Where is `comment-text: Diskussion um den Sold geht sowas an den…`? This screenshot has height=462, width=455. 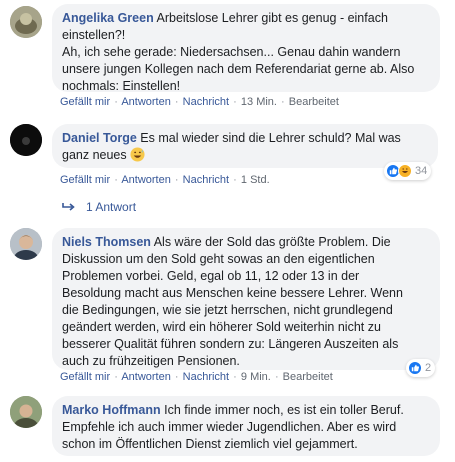 comment-text: Diskussion um den Sold geht sowas an den… is located at coordinates (218, 259).